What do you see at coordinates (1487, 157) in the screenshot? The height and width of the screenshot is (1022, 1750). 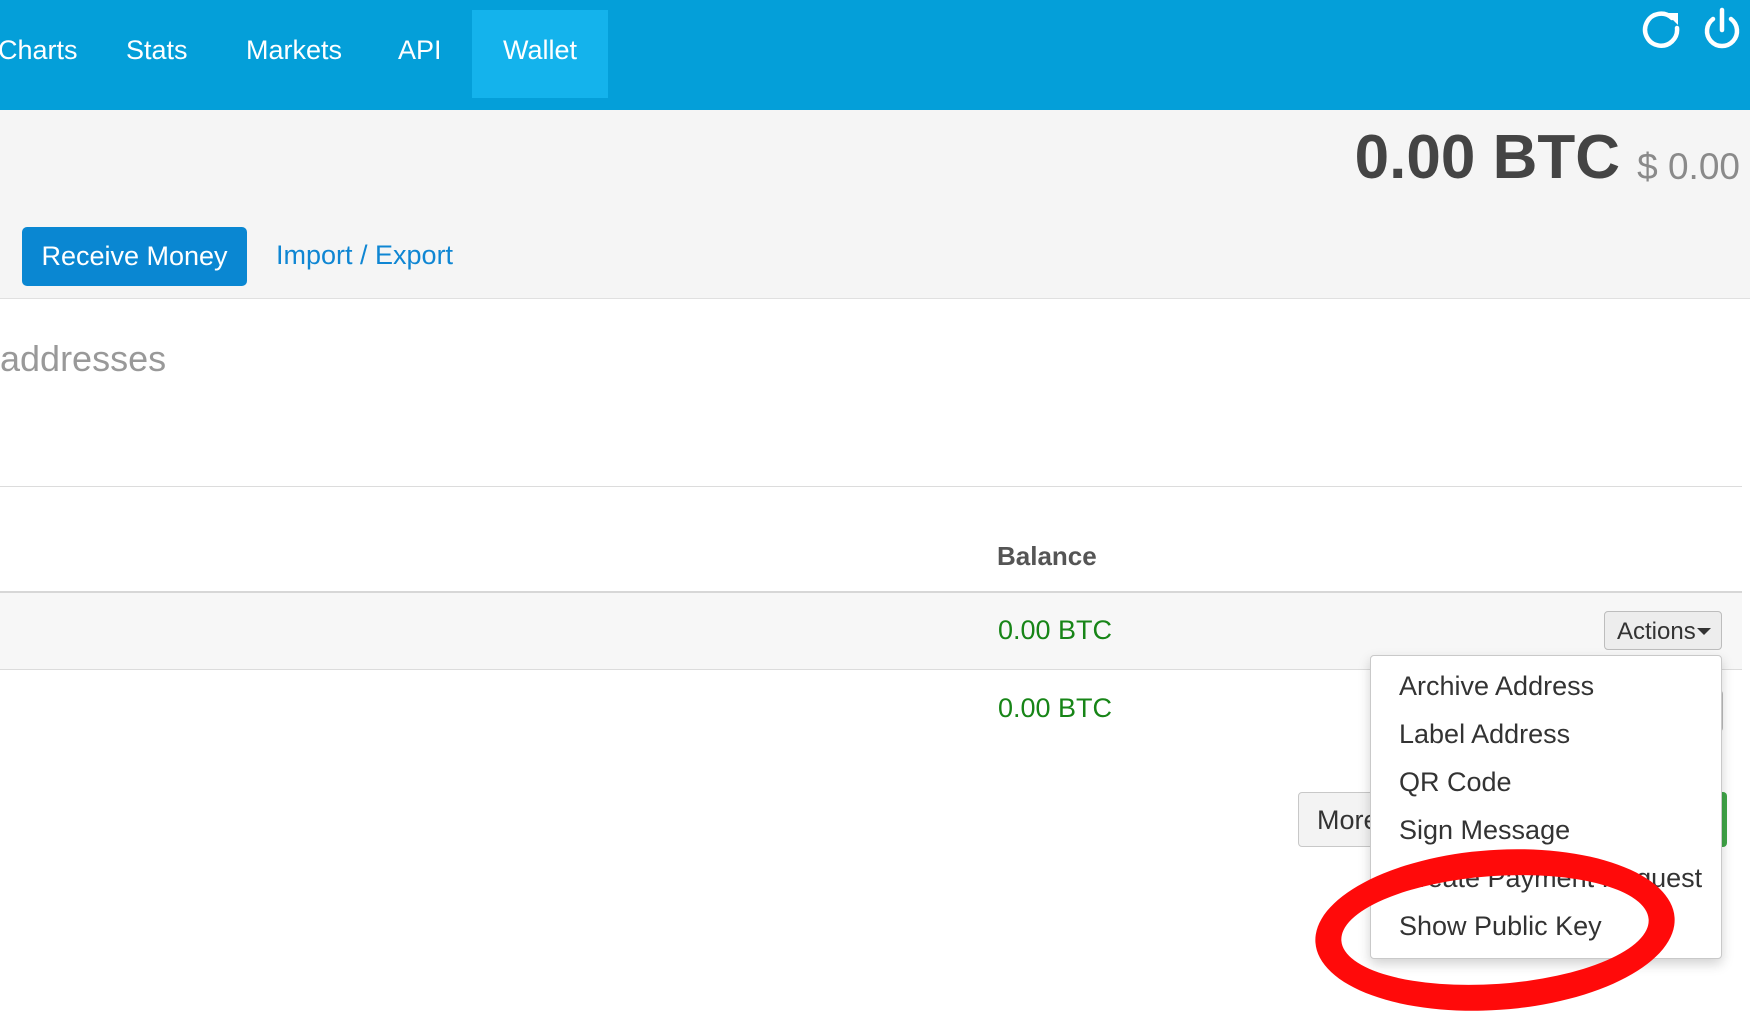 I see `balance-btc: 0.00 BTC` at bounding box center [1487, 157].